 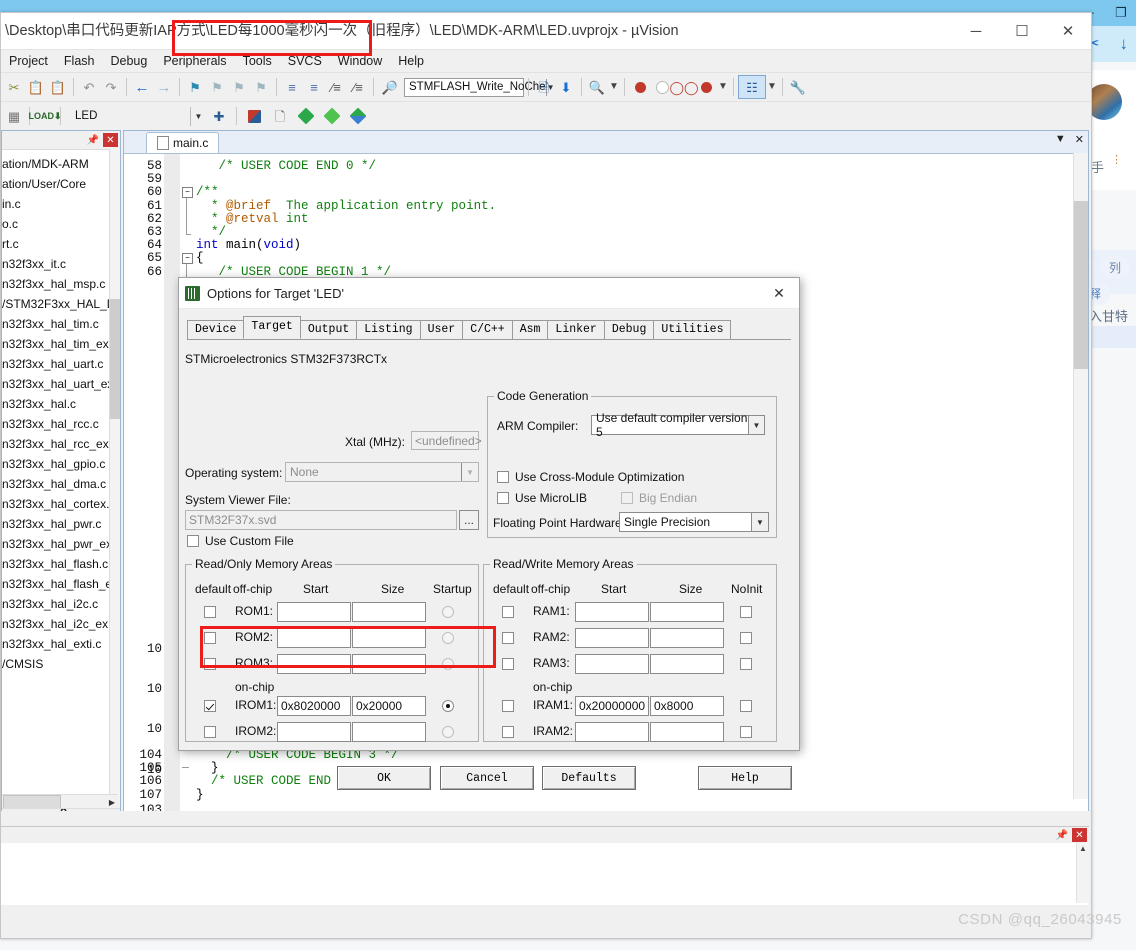 What do you see at coordinates (1116, 159) in the screenshot?
I see `browser-more-icon: ⋮` at bounding box center [1116, 159].